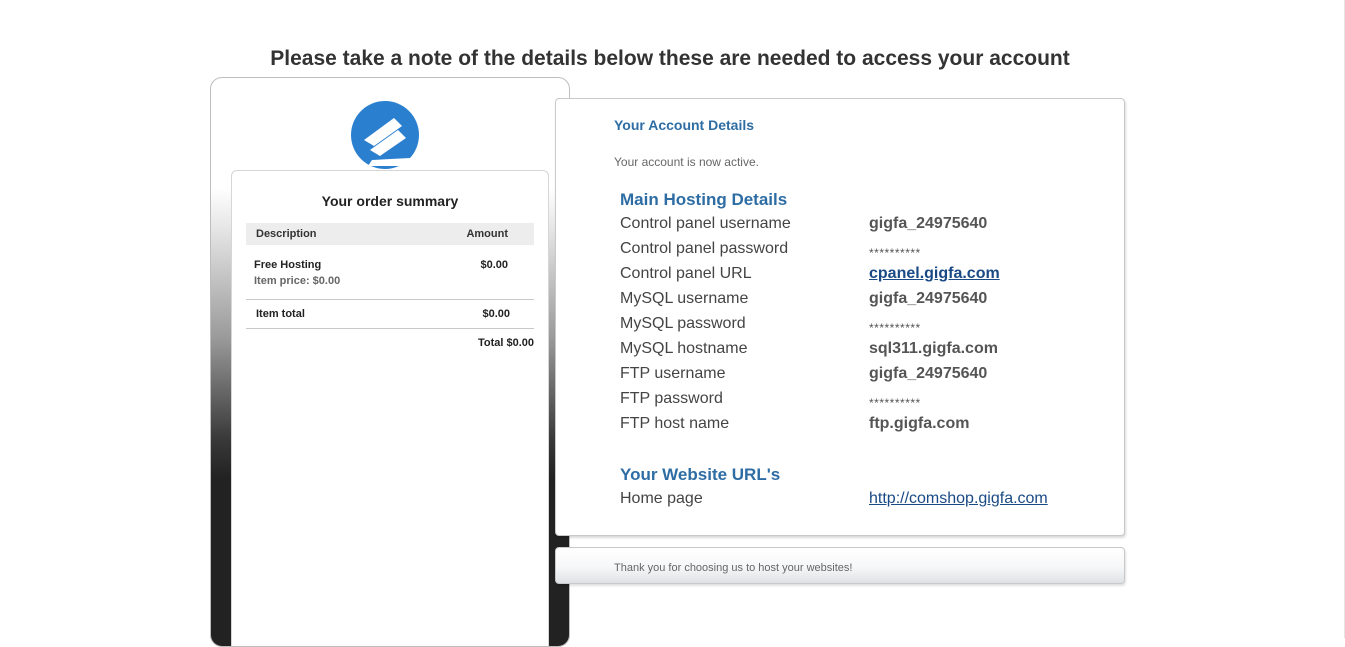 This screenshot has height=647, width=1345. I want to click on detail-label: Control panel username, so click(705, 223).